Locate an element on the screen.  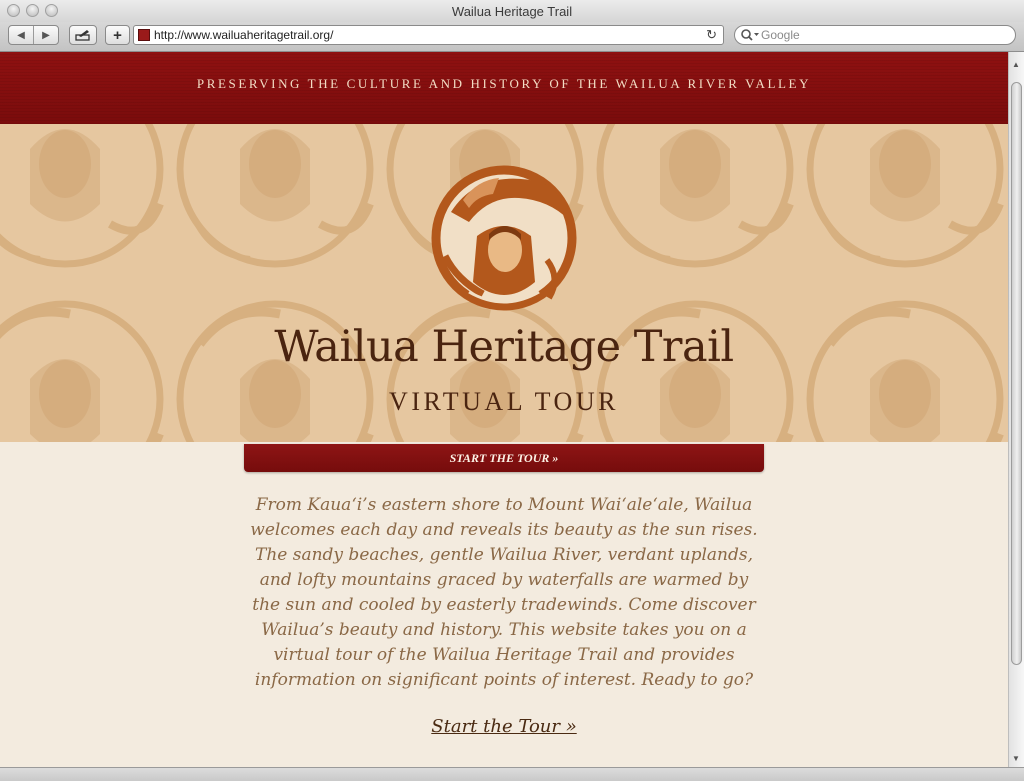
add-icon: + is located at coordinates (117, 35).